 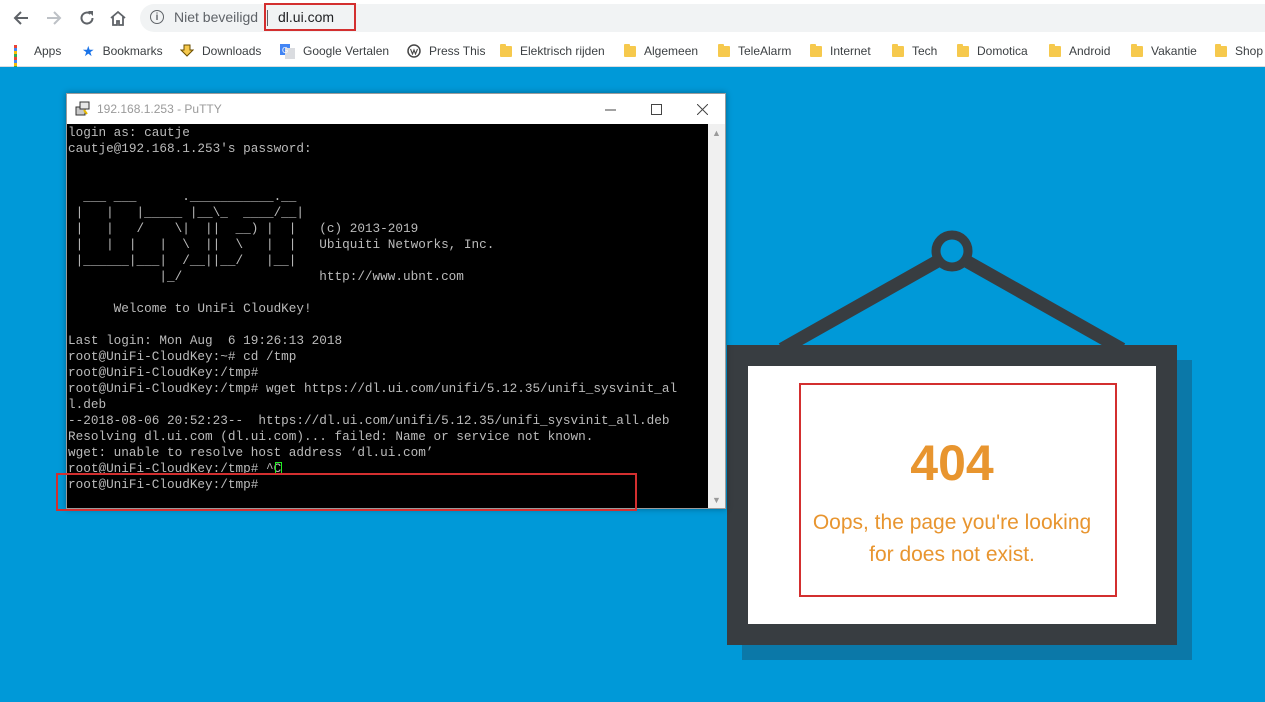 I want to click on url-highlight-box, so click(x=310, y=17).